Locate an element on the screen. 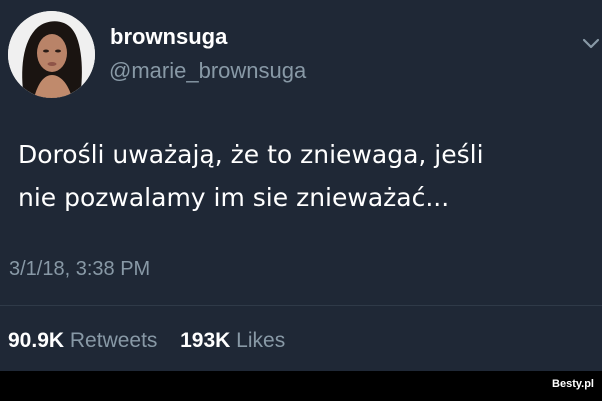 Image resolution: width=602 pixels, height=401 pixels. chevron-down-icon is located at coordinates (591, 44).